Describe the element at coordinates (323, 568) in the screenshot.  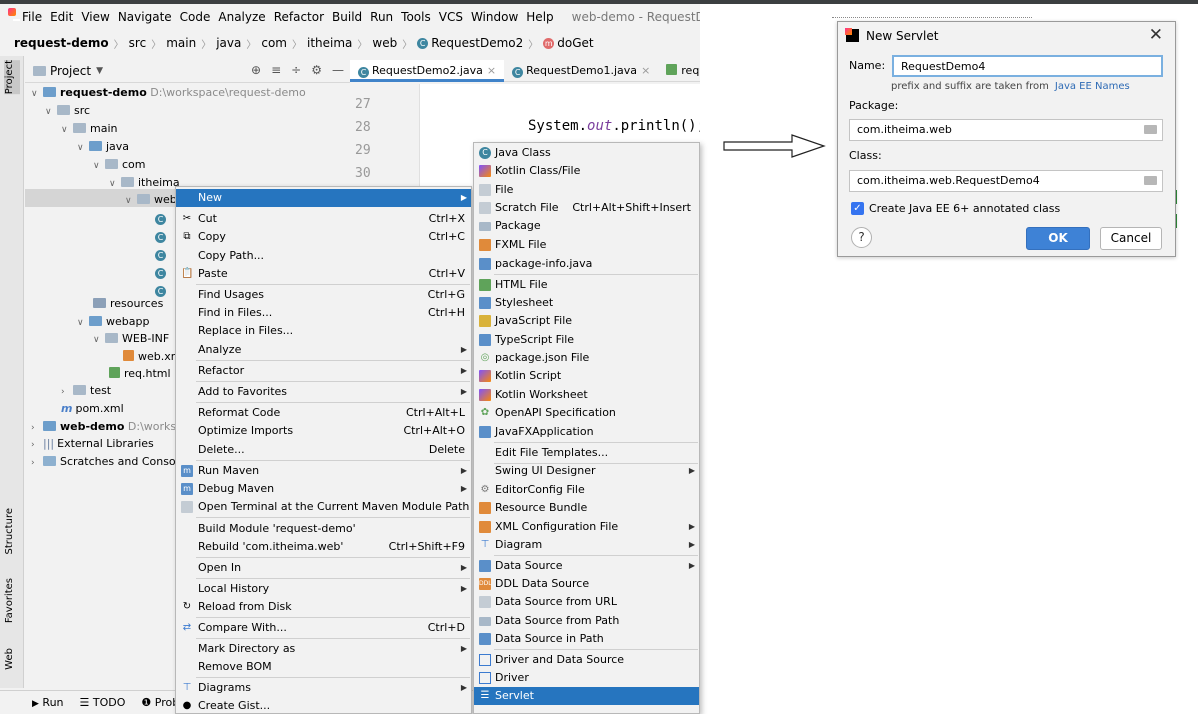
I see `menu-item-open-in: Open In ▶` at that location.